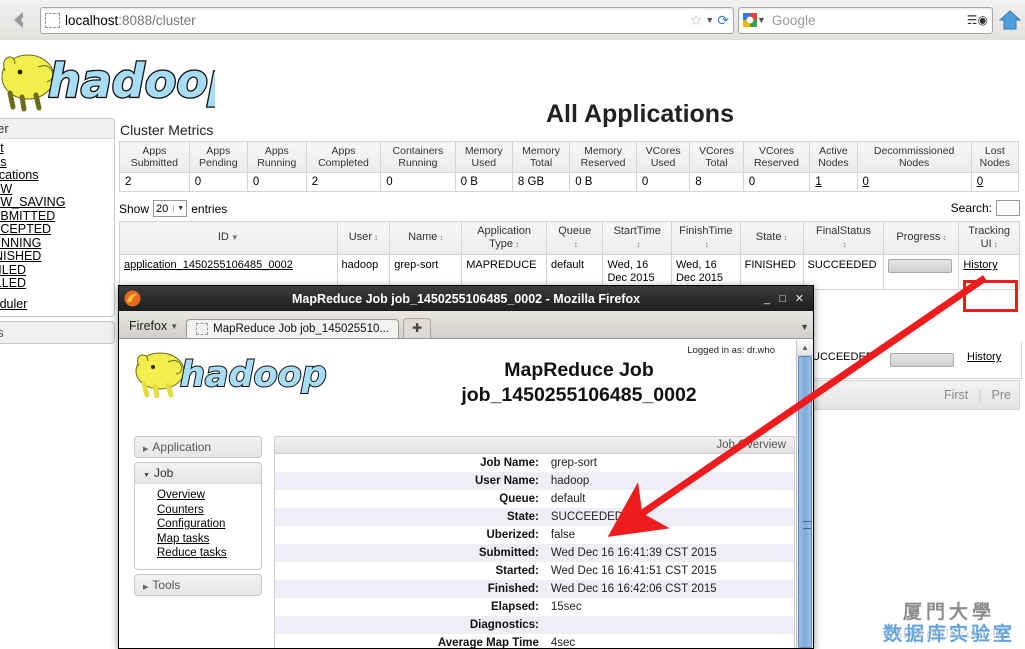 This screenshot has width=1025, height=649. Describe the element at coordinates (805, 502) in the screenshot. I see `scrollbar-thumb` at that location.